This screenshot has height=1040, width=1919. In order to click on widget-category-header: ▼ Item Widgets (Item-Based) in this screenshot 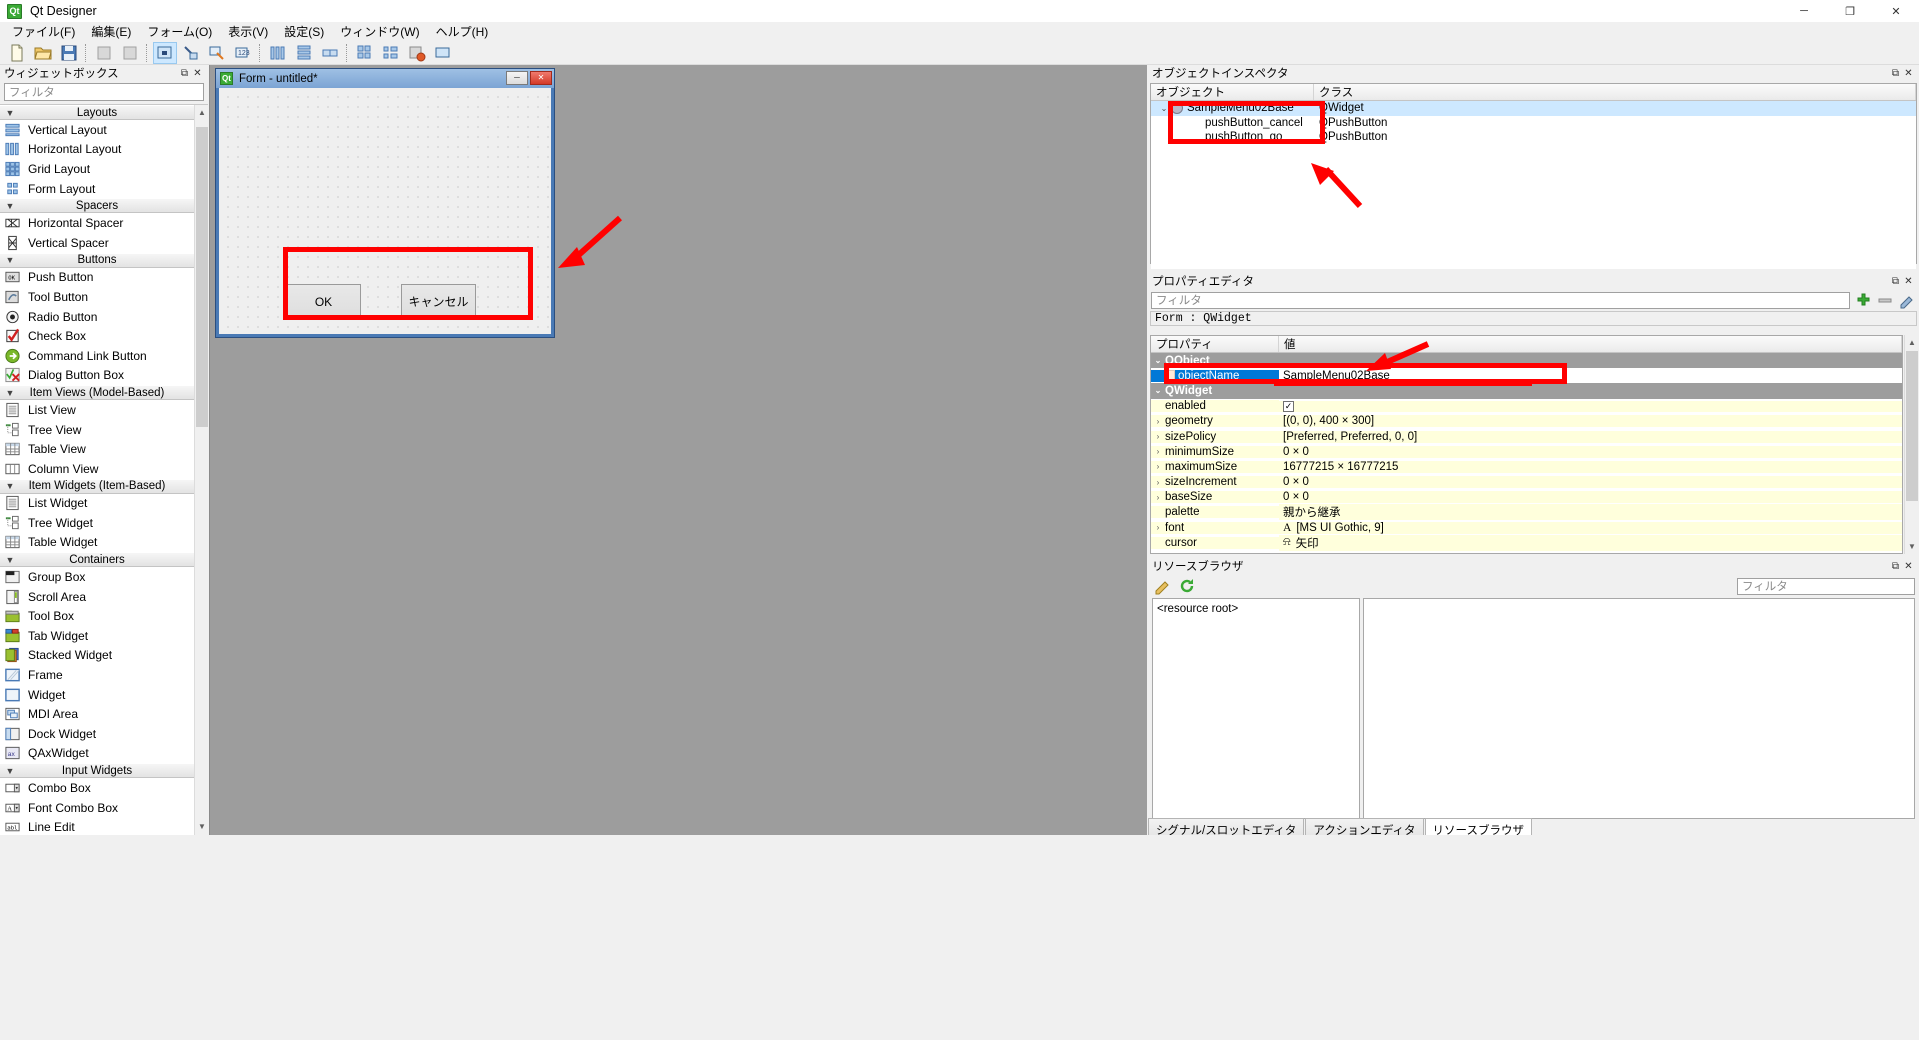, I will do `click(97, 486)`.